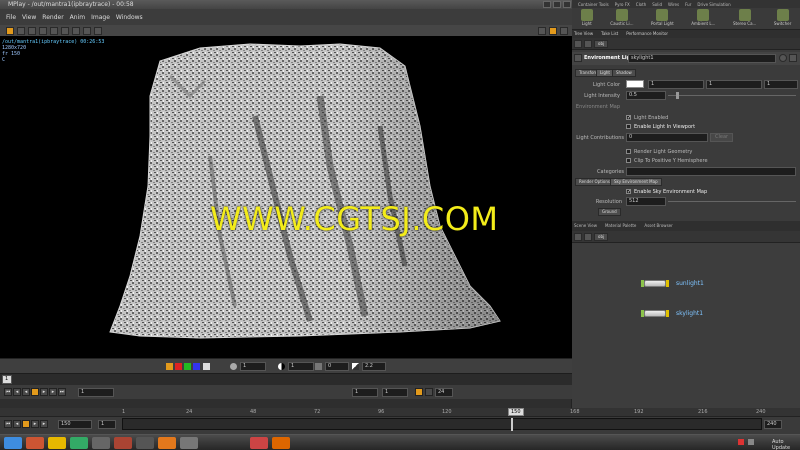 The width and height of the screenshot is (800, 450). I want to click on compare-icon, so click(98, 30).